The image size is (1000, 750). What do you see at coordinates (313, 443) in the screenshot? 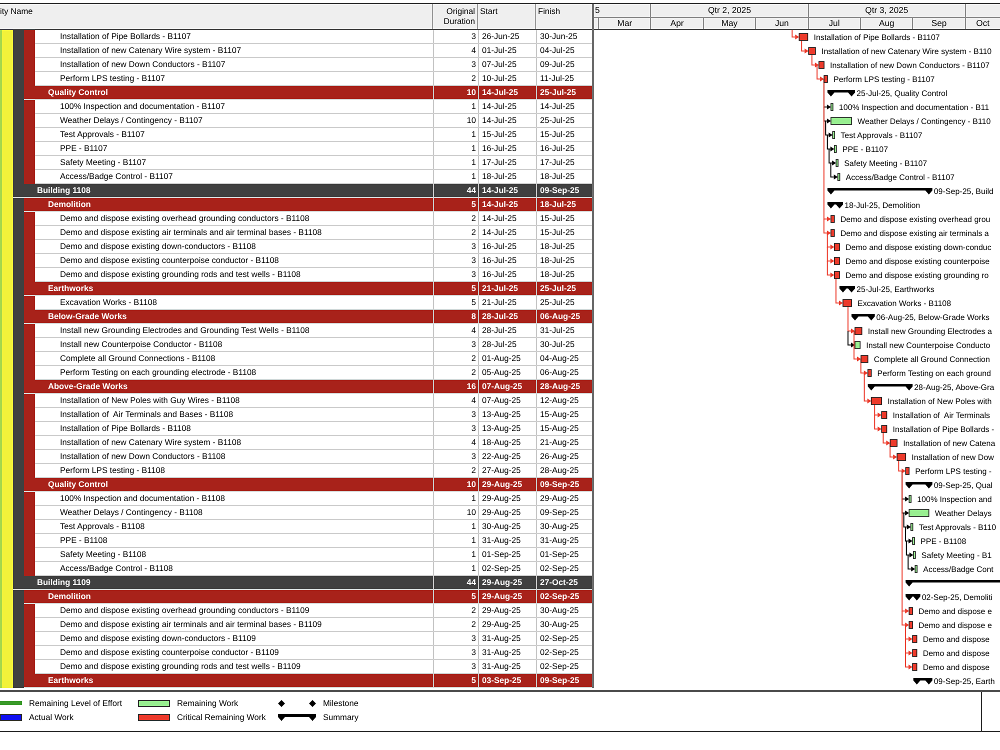
I see `task-row: Installation of new Catenary Wire system - B1108 4 18-Aug-25 21-Aug-25` at bounding box center [313, 443].